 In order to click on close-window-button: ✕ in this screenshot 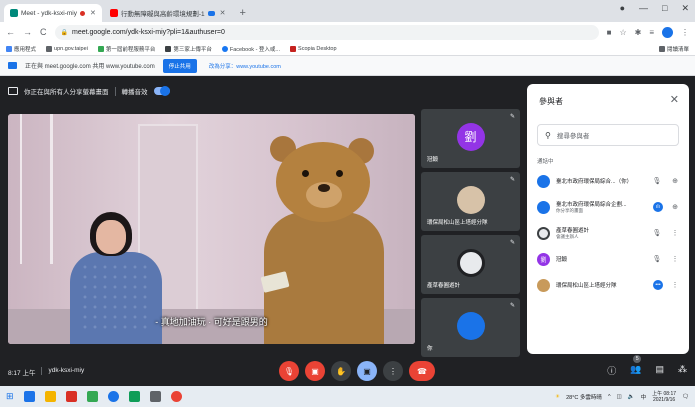, I will do `click(685, 8)`.